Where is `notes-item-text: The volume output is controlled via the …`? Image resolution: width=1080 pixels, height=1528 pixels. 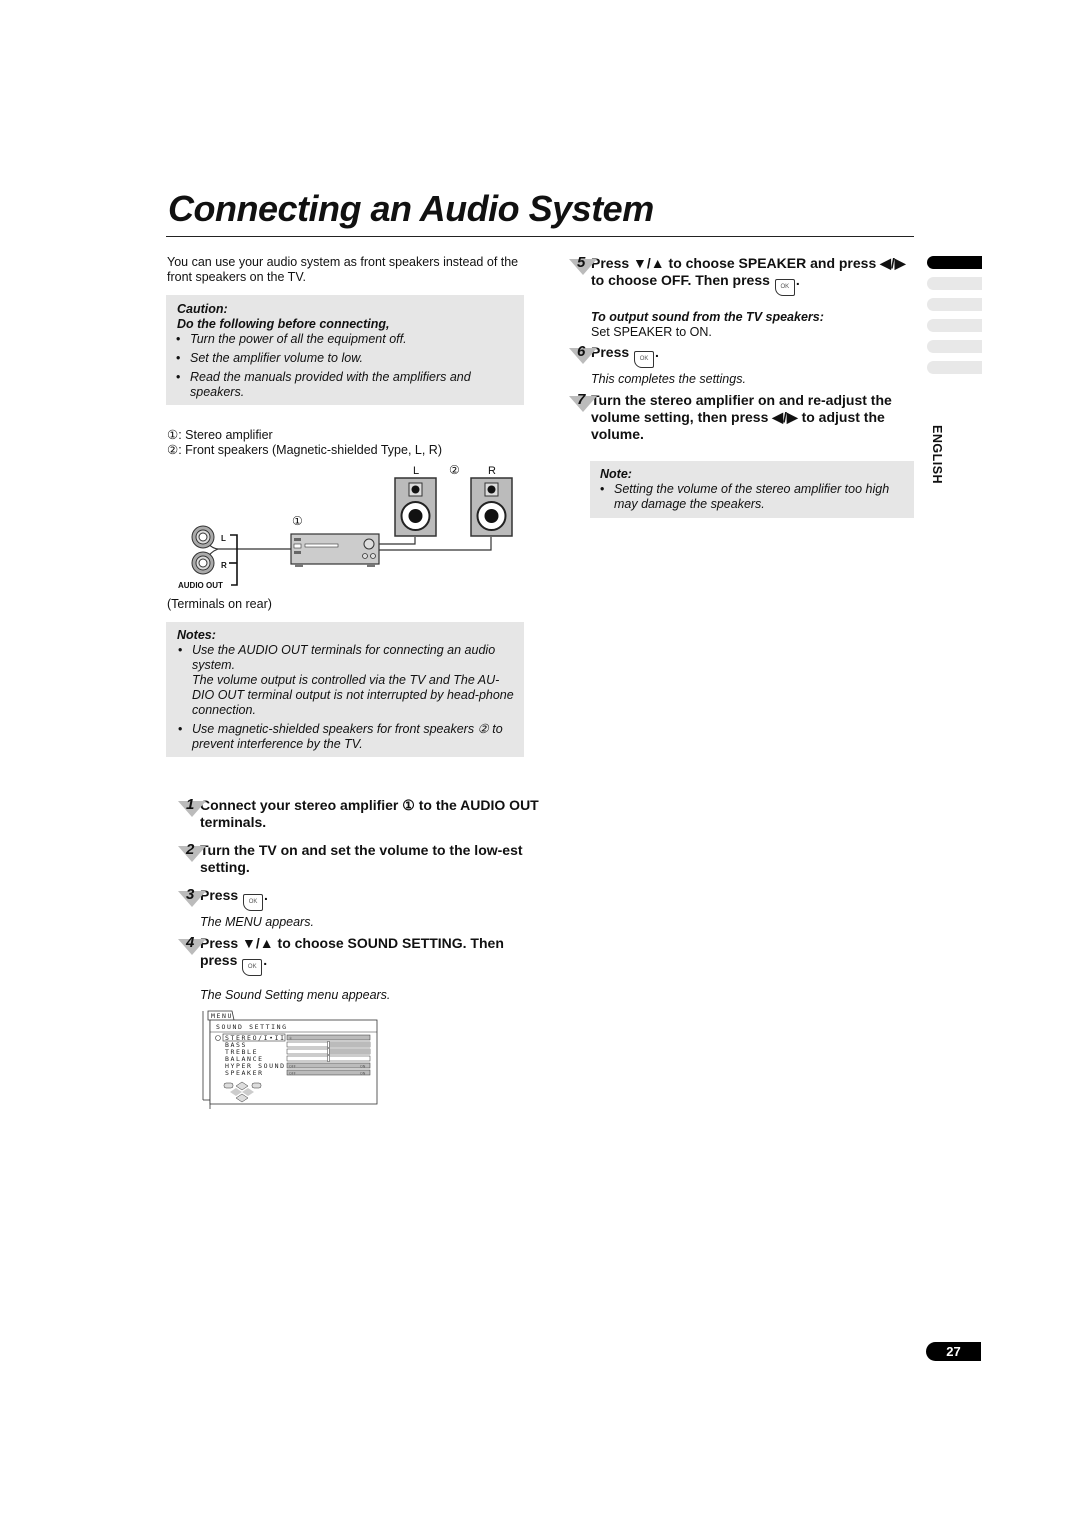 notes-item-text: The volume output is controlled via the … is located at coordinates (353, 695).